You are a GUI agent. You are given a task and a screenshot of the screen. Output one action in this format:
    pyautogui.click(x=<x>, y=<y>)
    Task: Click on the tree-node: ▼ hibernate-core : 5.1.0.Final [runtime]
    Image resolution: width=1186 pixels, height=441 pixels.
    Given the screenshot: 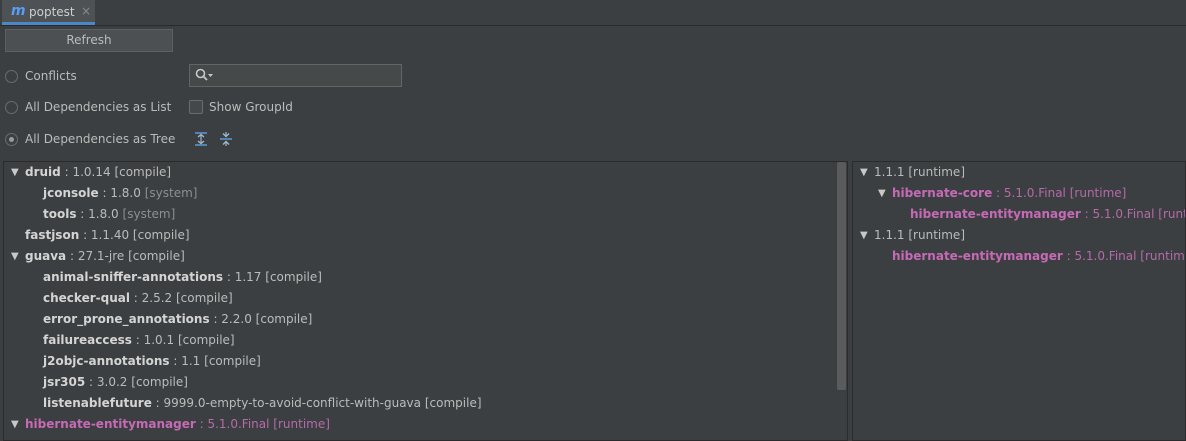 What is the action you would take?
    pyautogui.click(x=1019, y=193)
    